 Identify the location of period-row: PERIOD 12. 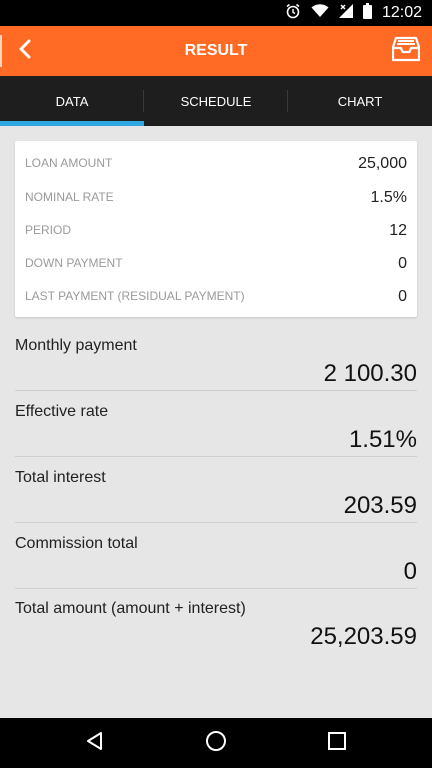
(216, 230).